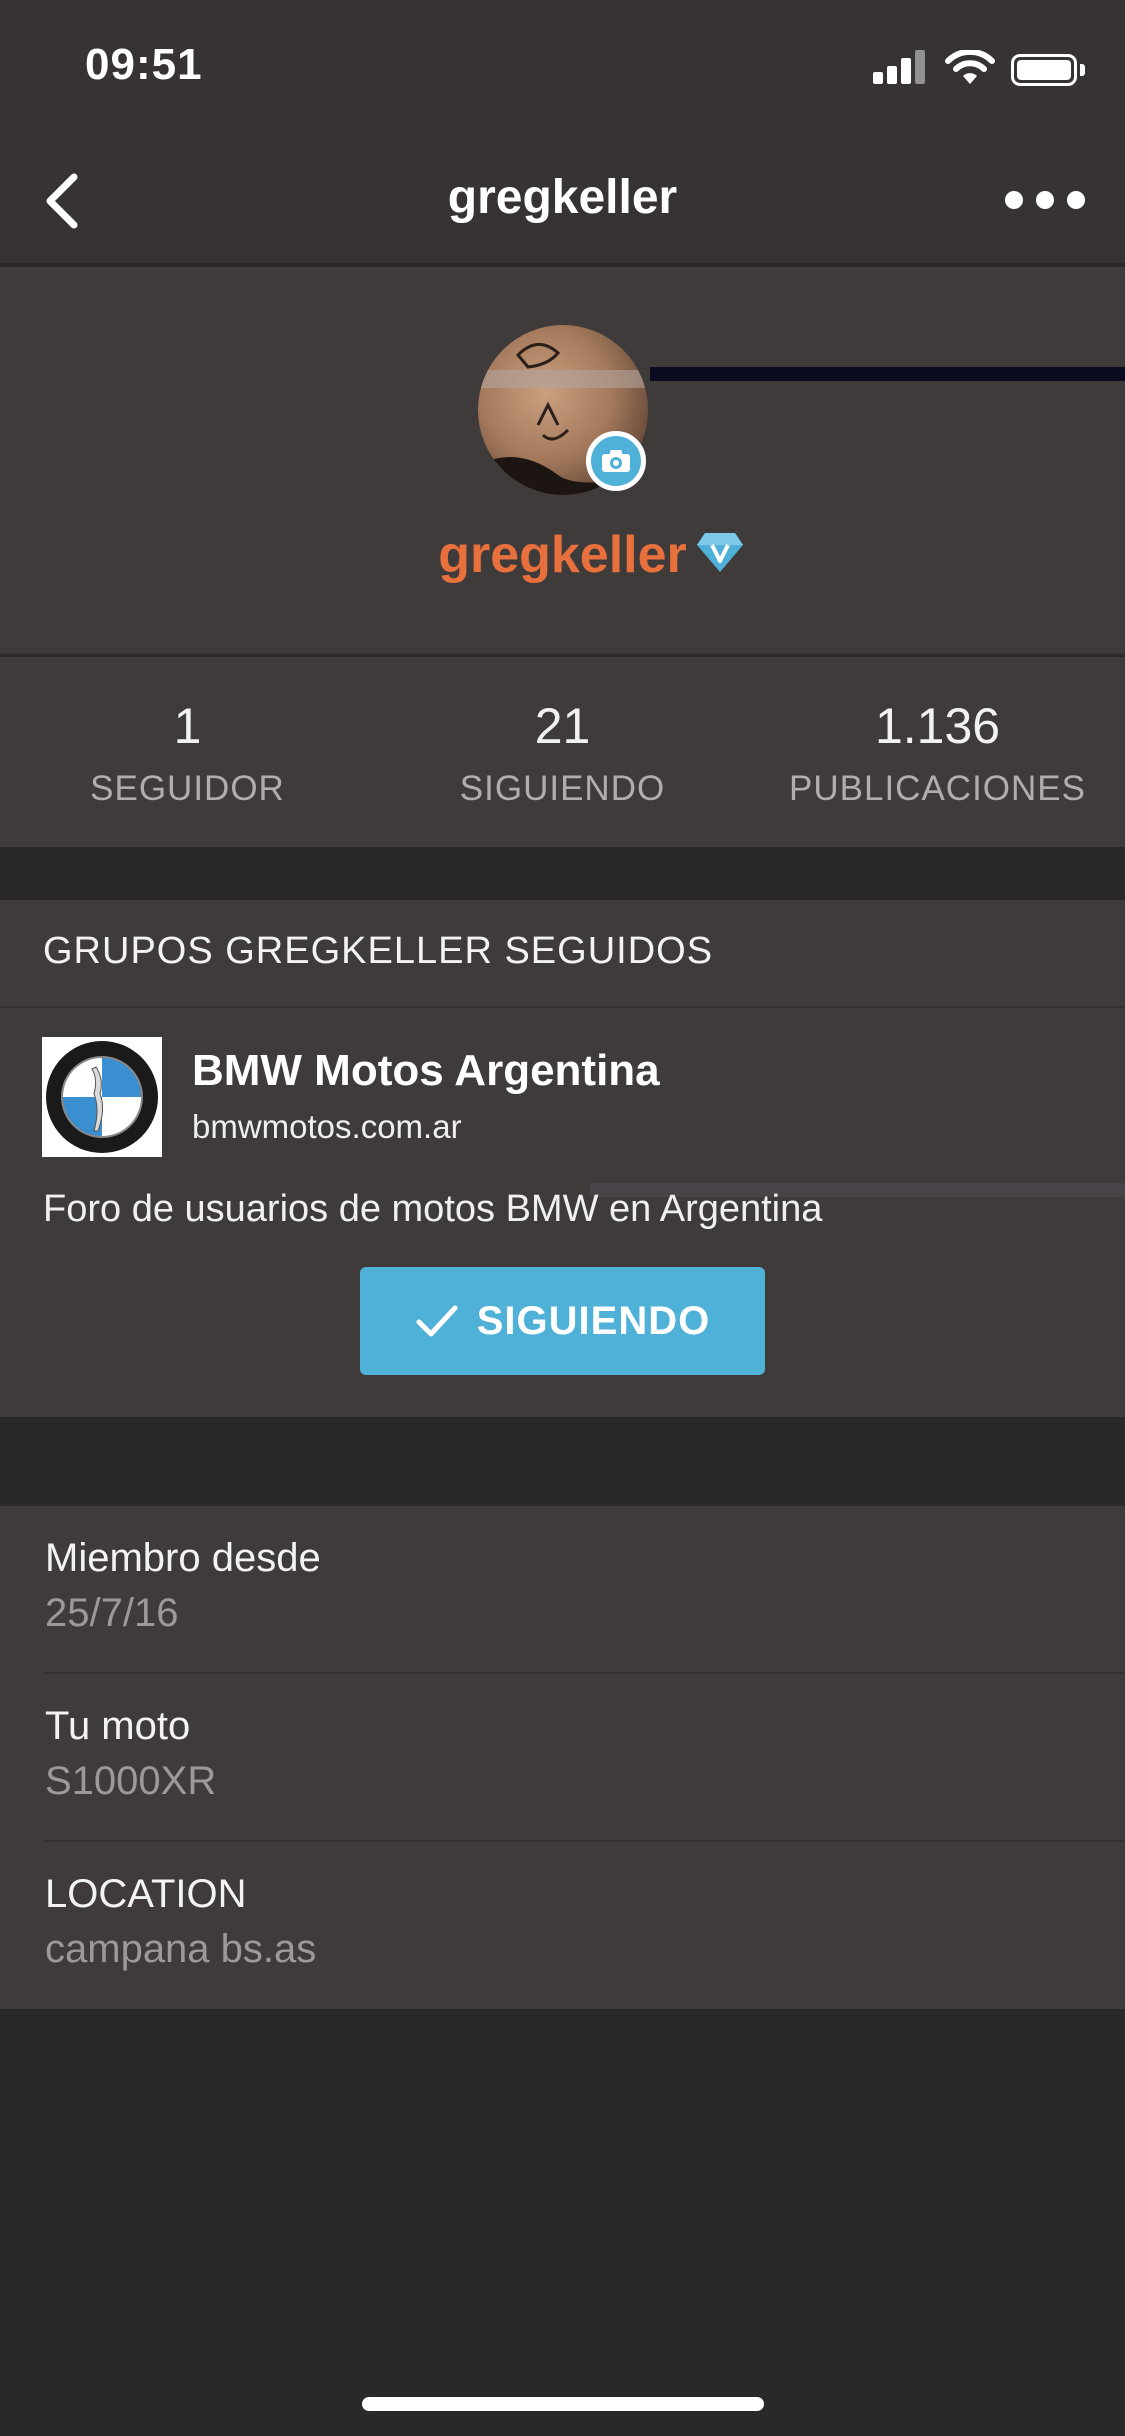 The width and height of the screenshot is (1125, 2436). What do you see at coordinates (562, 555) in the screenshot?
I see `profile-username: gregkeller` at bounding box center [562, 555].